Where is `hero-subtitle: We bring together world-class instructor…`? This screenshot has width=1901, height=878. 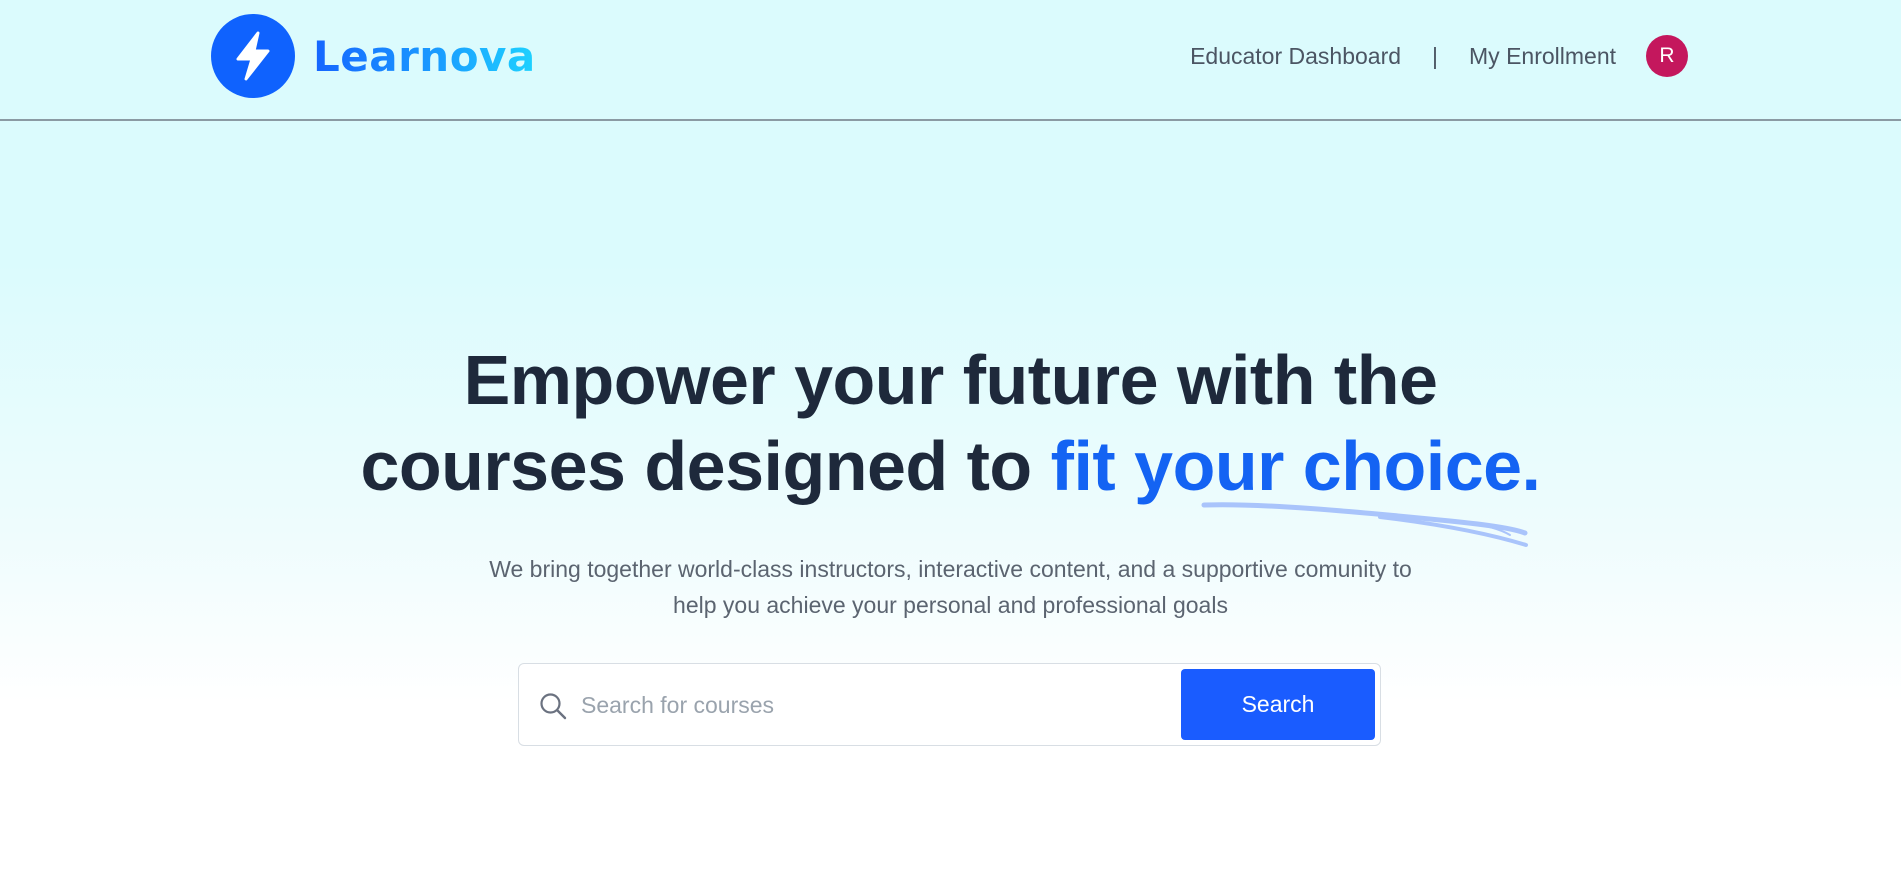
hero-subtitle: We bring together world-class instructor… is located at coordinates (950, 587).